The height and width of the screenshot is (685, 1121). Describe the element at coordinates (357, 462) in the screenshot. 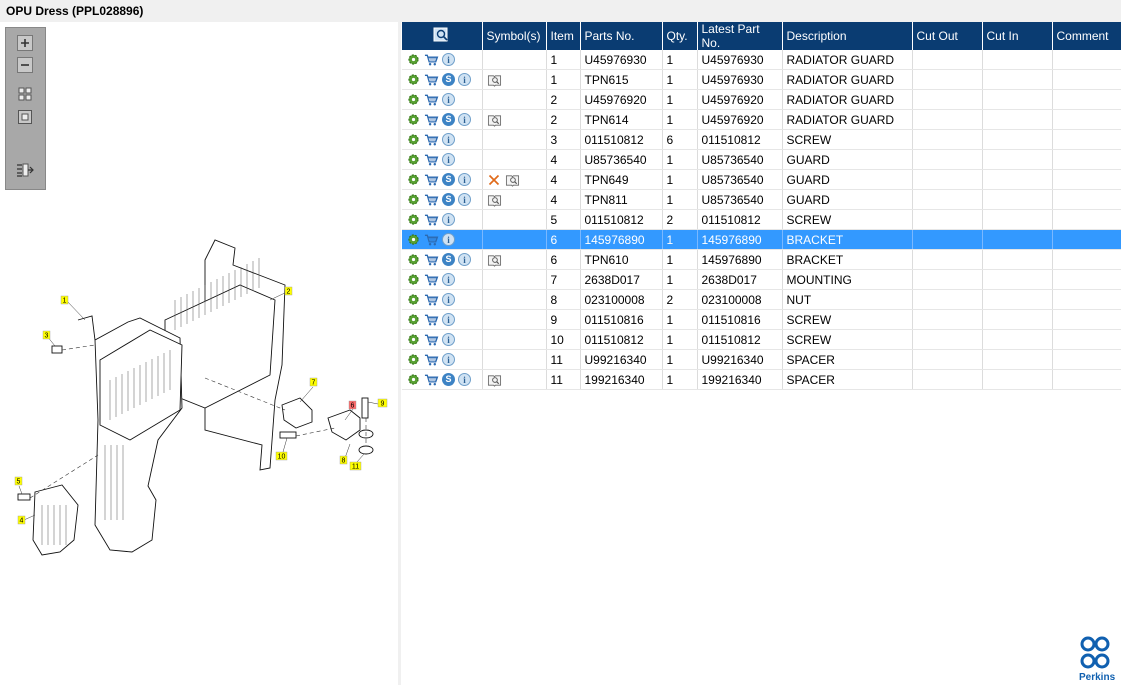

I see `callout-11: 11` at that location.